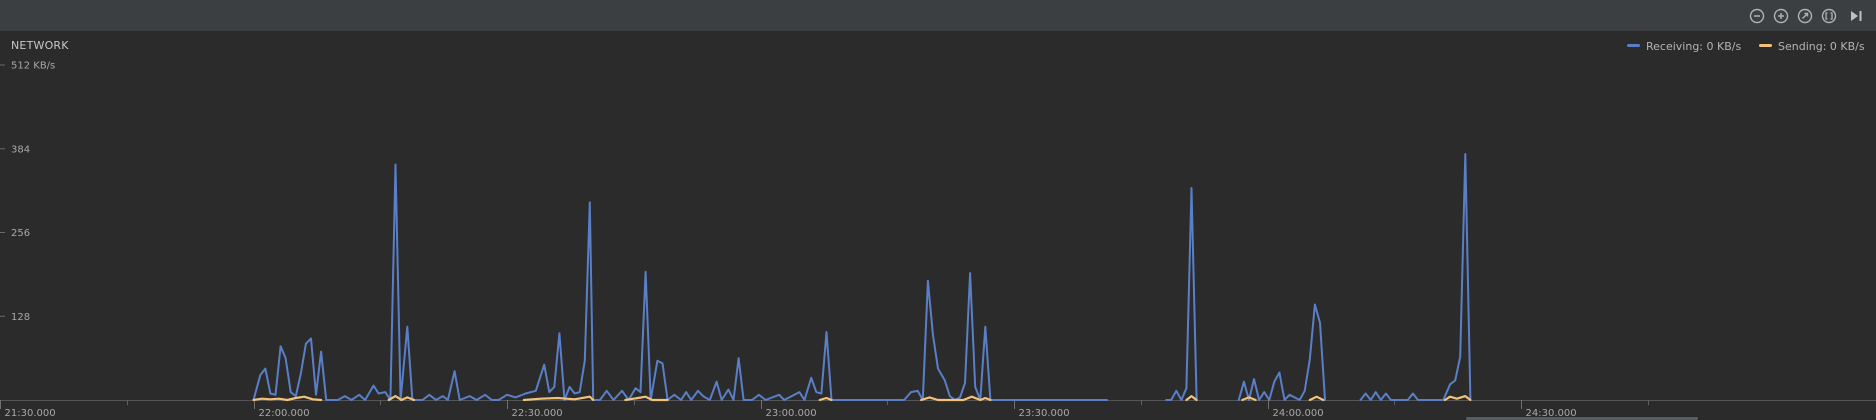 Image resolution: width=1876 pixels, height=420 pixels. Describe the element at coordinates (40, 45) in the screenshot. I see `monitor-title: NETWORK` at that location.